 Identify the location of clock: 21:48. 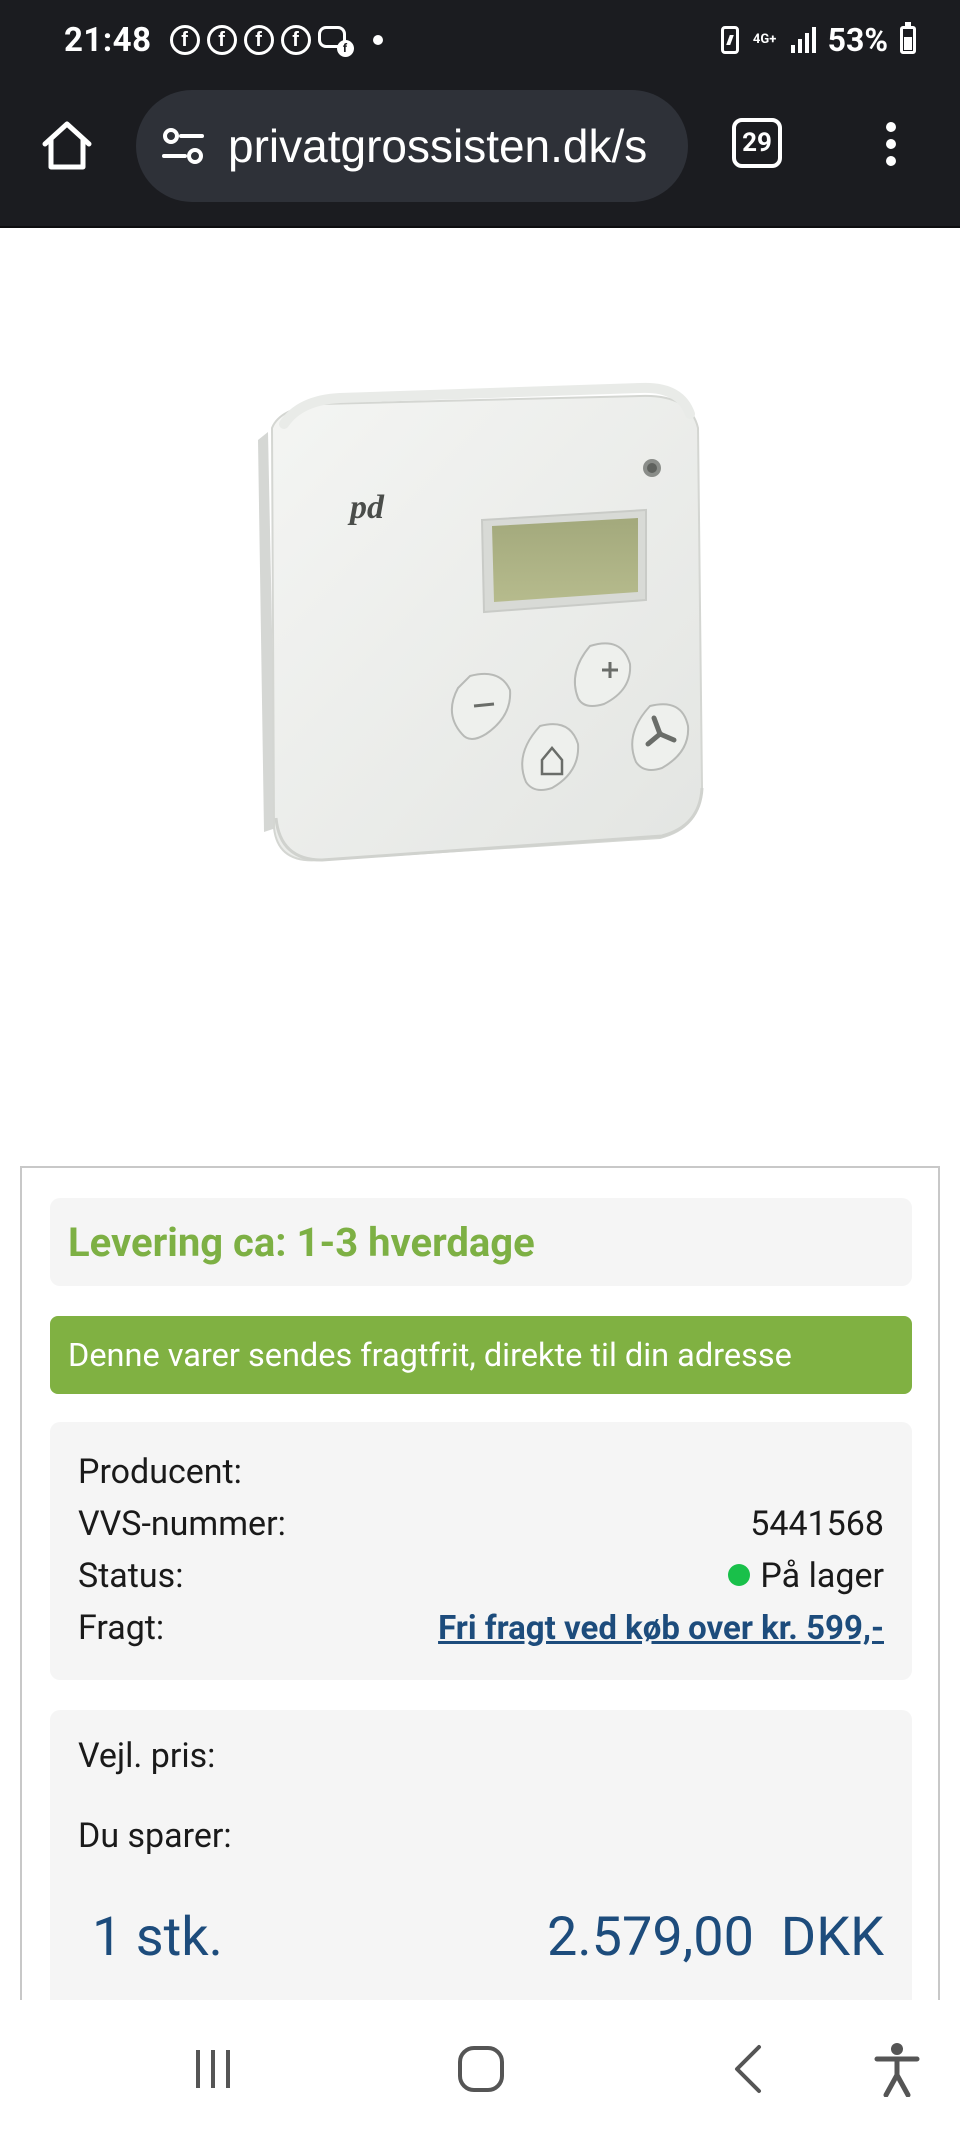
(108, 40).